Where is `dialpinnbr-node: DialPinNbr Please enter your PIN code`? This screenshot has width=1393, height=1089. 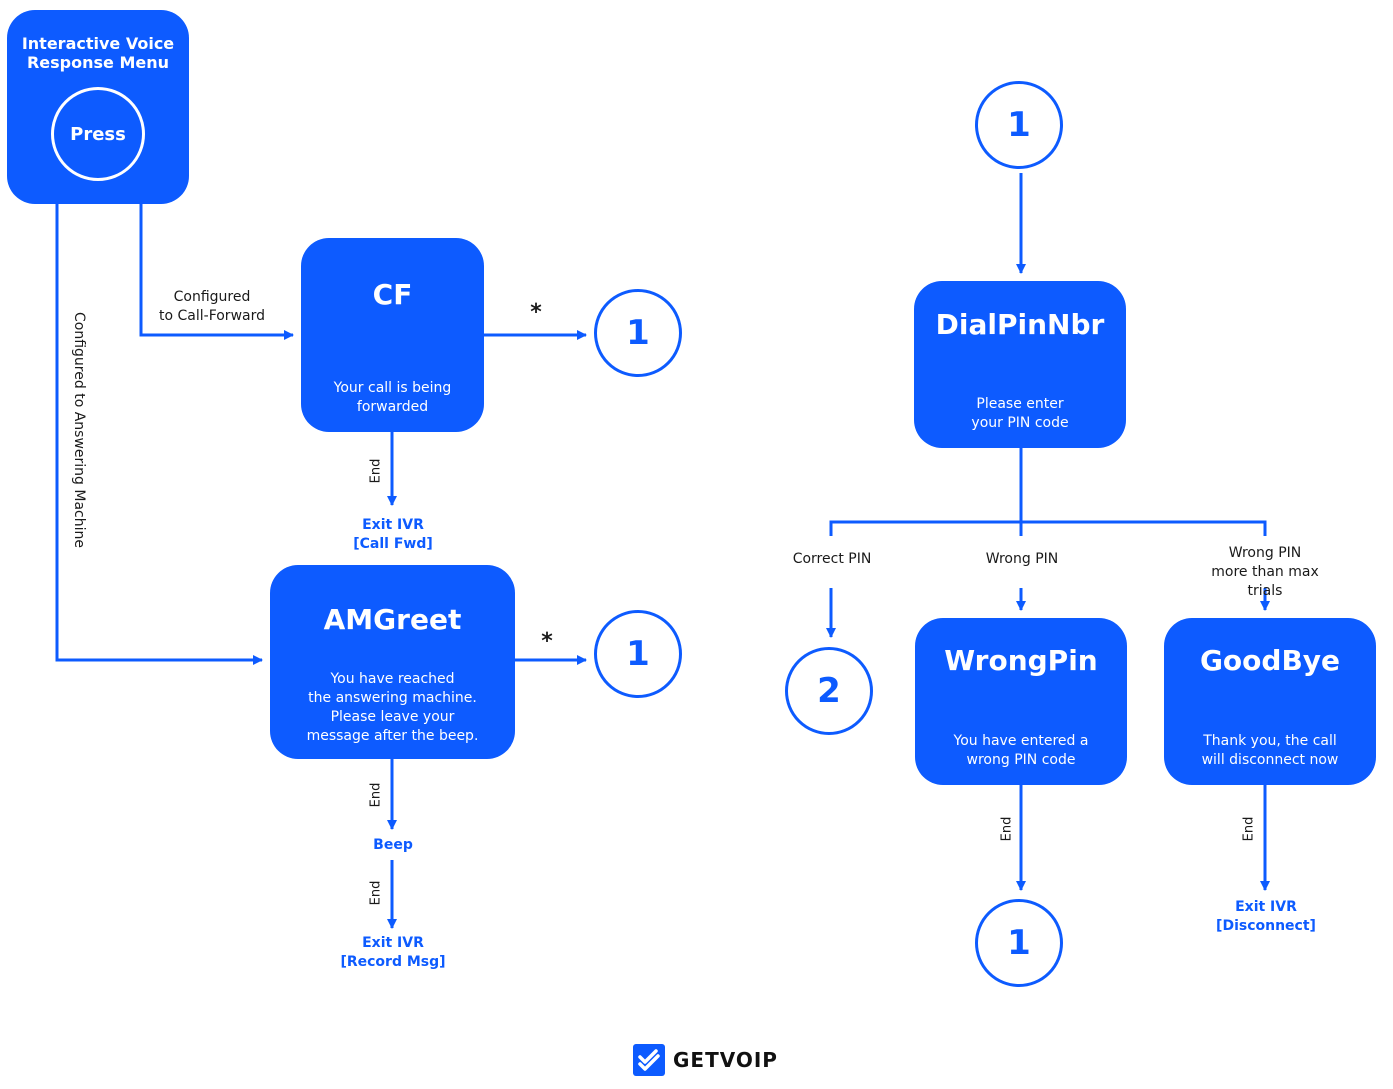 dialpinnbr-node: DialPinNbr Please enter your PIN code is located at coordinates (1020, 364).